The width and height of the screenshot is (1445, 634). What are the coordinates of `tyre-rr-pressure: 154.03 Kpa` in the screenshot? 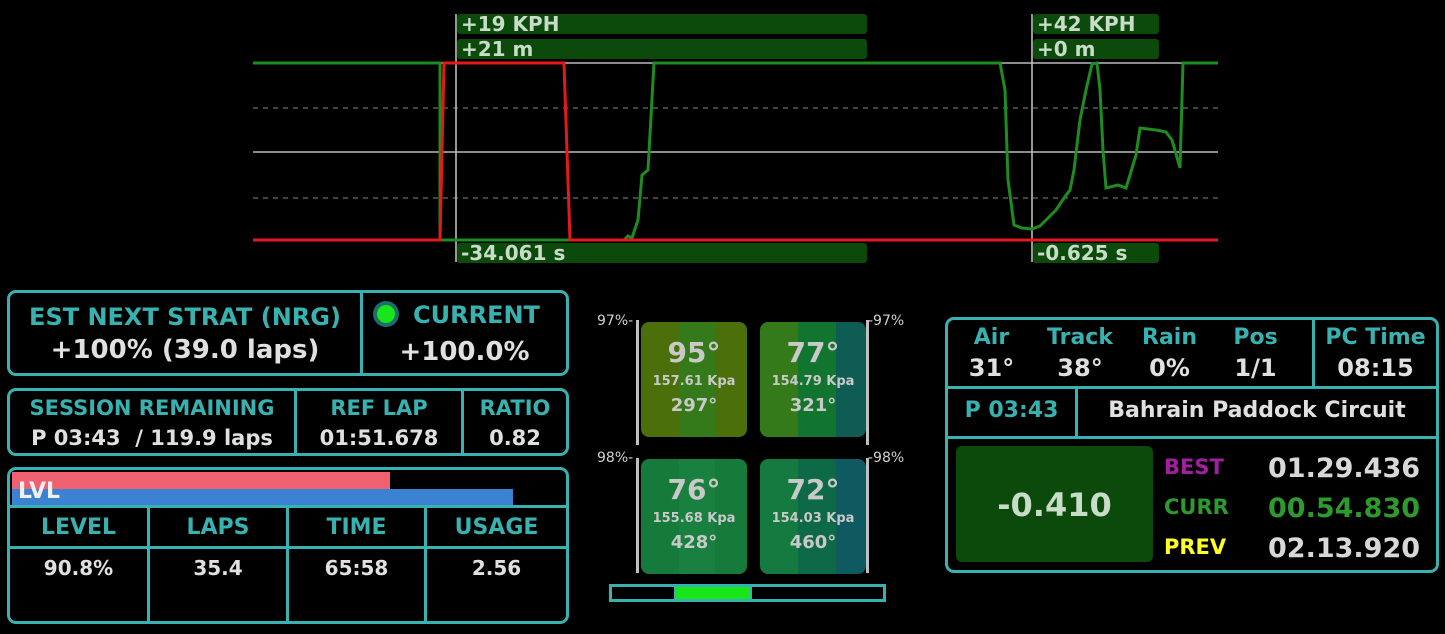 It's located at (813, 518).